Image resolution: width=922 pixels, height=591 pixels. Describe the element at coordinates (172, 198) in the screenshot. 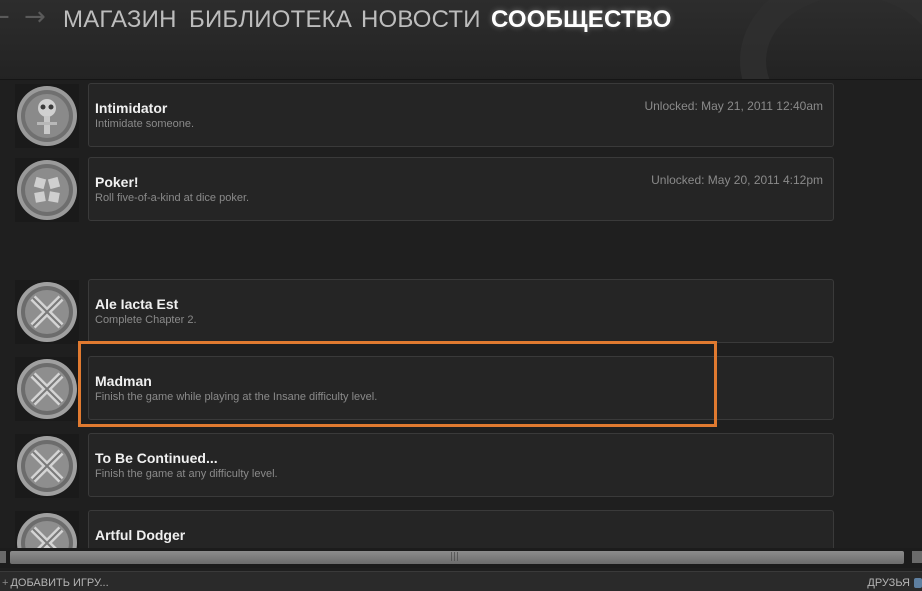

I see `achievement-description: Roll five-of-a-kind at dice poker.` at that location.